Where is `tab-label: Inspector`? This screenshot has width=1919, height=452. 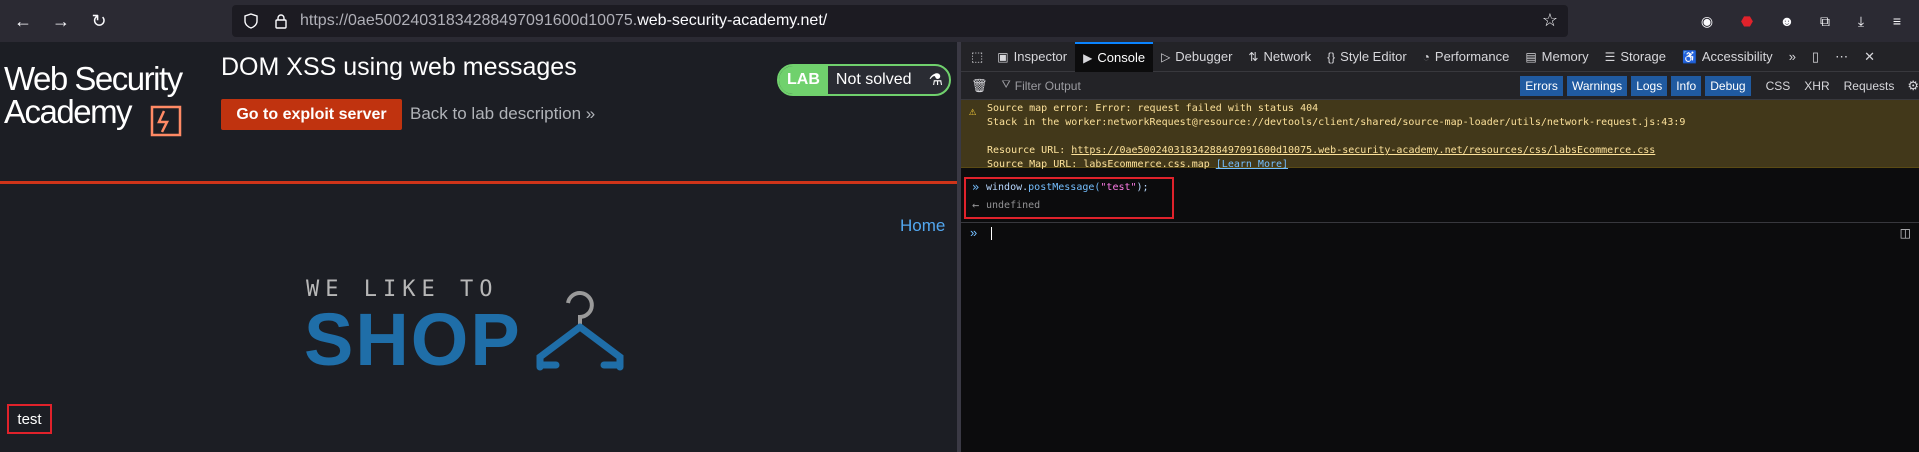
tab-label: Inspector is located at coordinates (1040, 56).